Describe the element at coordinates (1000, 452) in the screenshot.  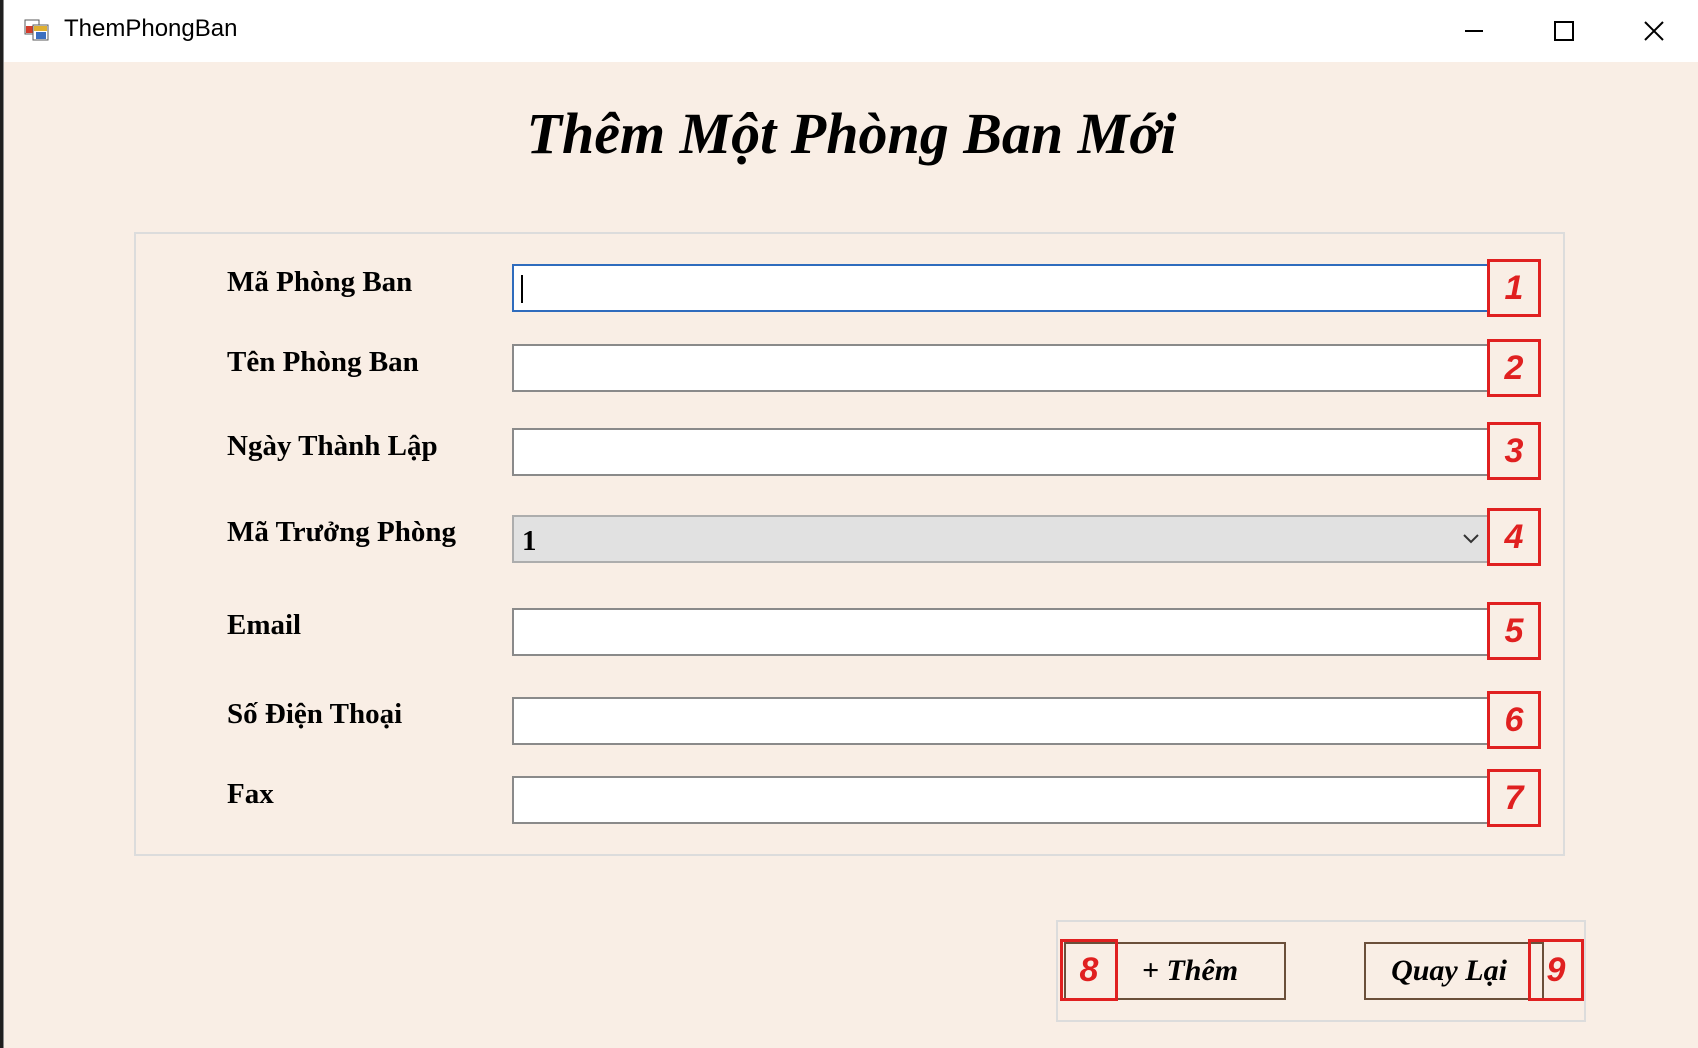
I see `ngay-thanh-lap-input` at that location.